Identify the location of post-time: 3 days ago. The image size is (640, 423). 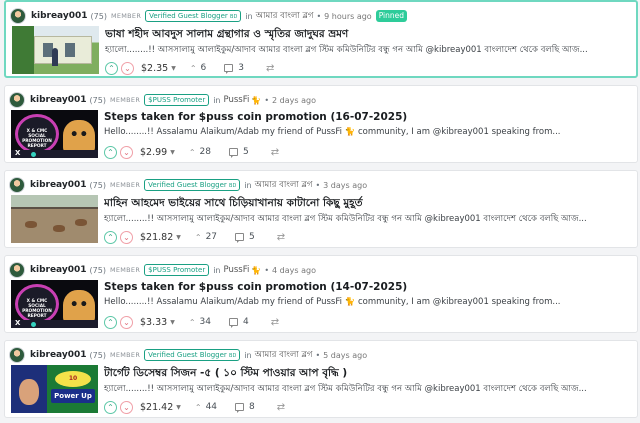
(345, 185).